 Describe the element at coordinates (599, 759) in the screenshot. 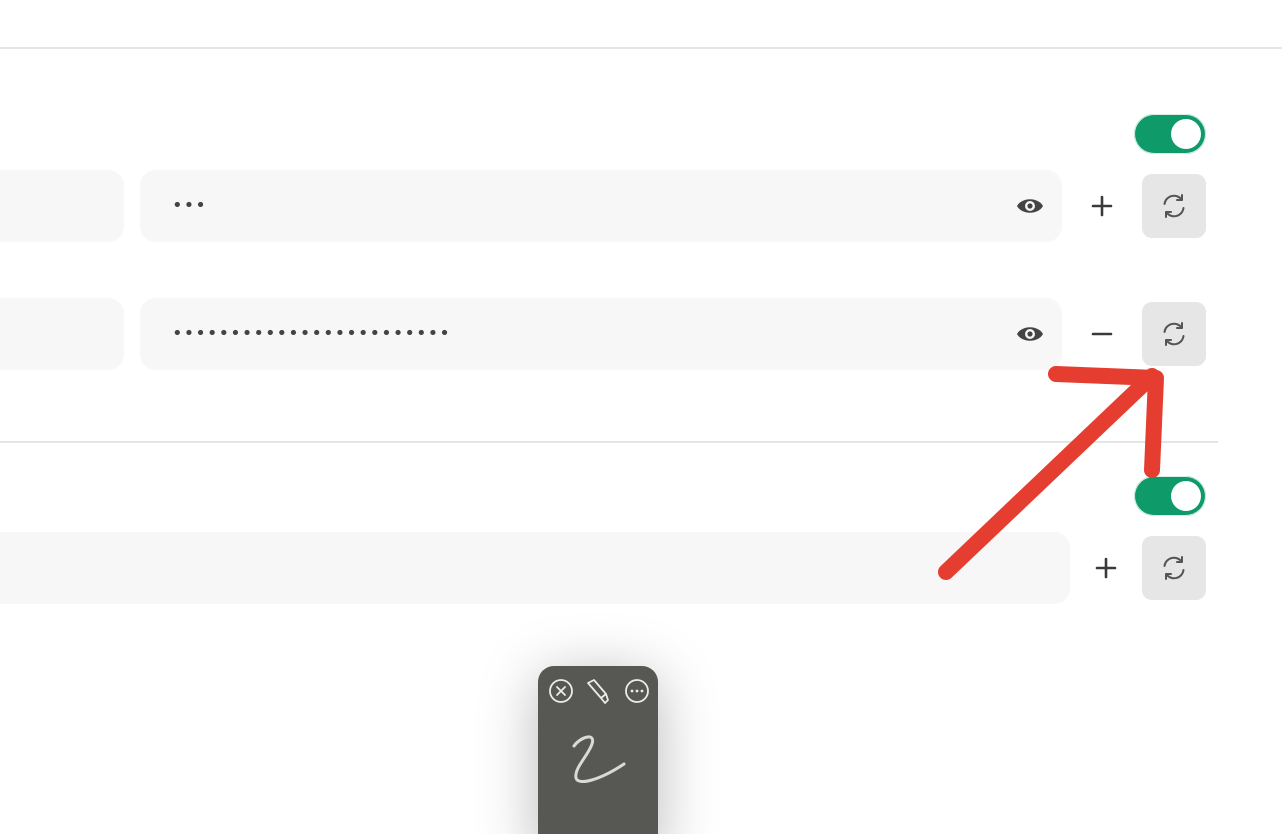

I see `signature-stroke` at that location.